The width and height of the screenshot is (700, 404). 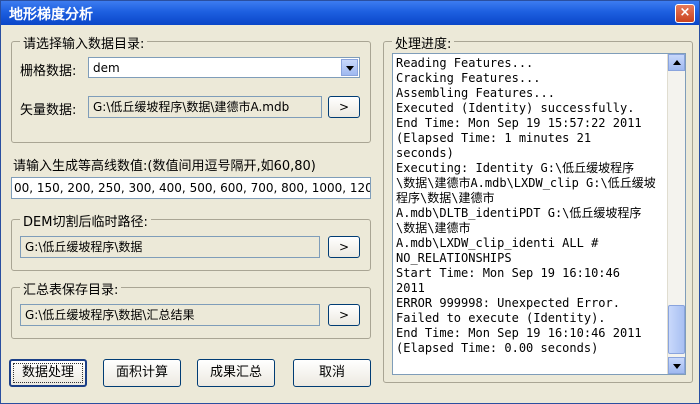 What do you see at coordinates (224, 67) in the screenshot?
I see `raster-select: dem` at bounding box center [224, 67].